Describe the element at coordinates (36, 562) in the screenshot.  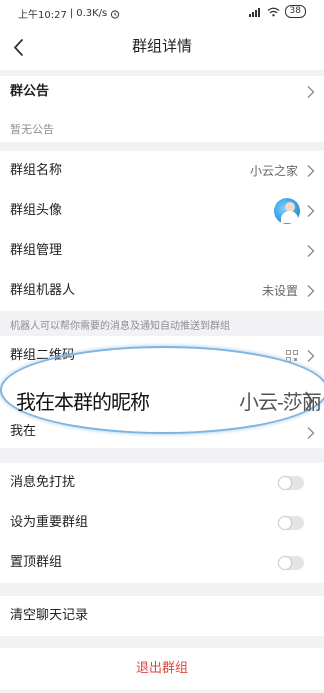
I see `pin-label: 置顶群组` at that location.